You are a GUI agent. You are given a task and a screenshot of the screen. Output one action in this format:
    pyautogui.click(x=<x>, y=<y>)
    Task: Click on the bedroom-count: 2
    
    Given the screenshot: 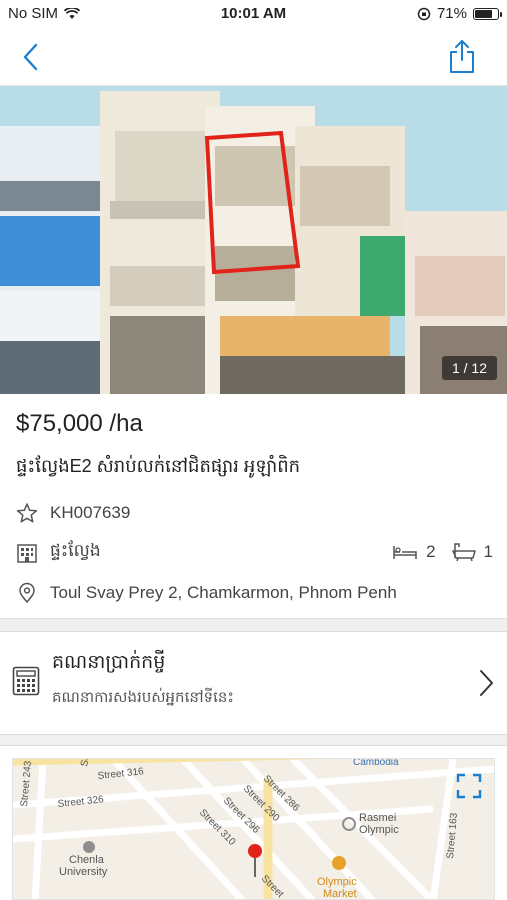 What is the action you would take?
    pyautogui.click(x=431, y=551)
    